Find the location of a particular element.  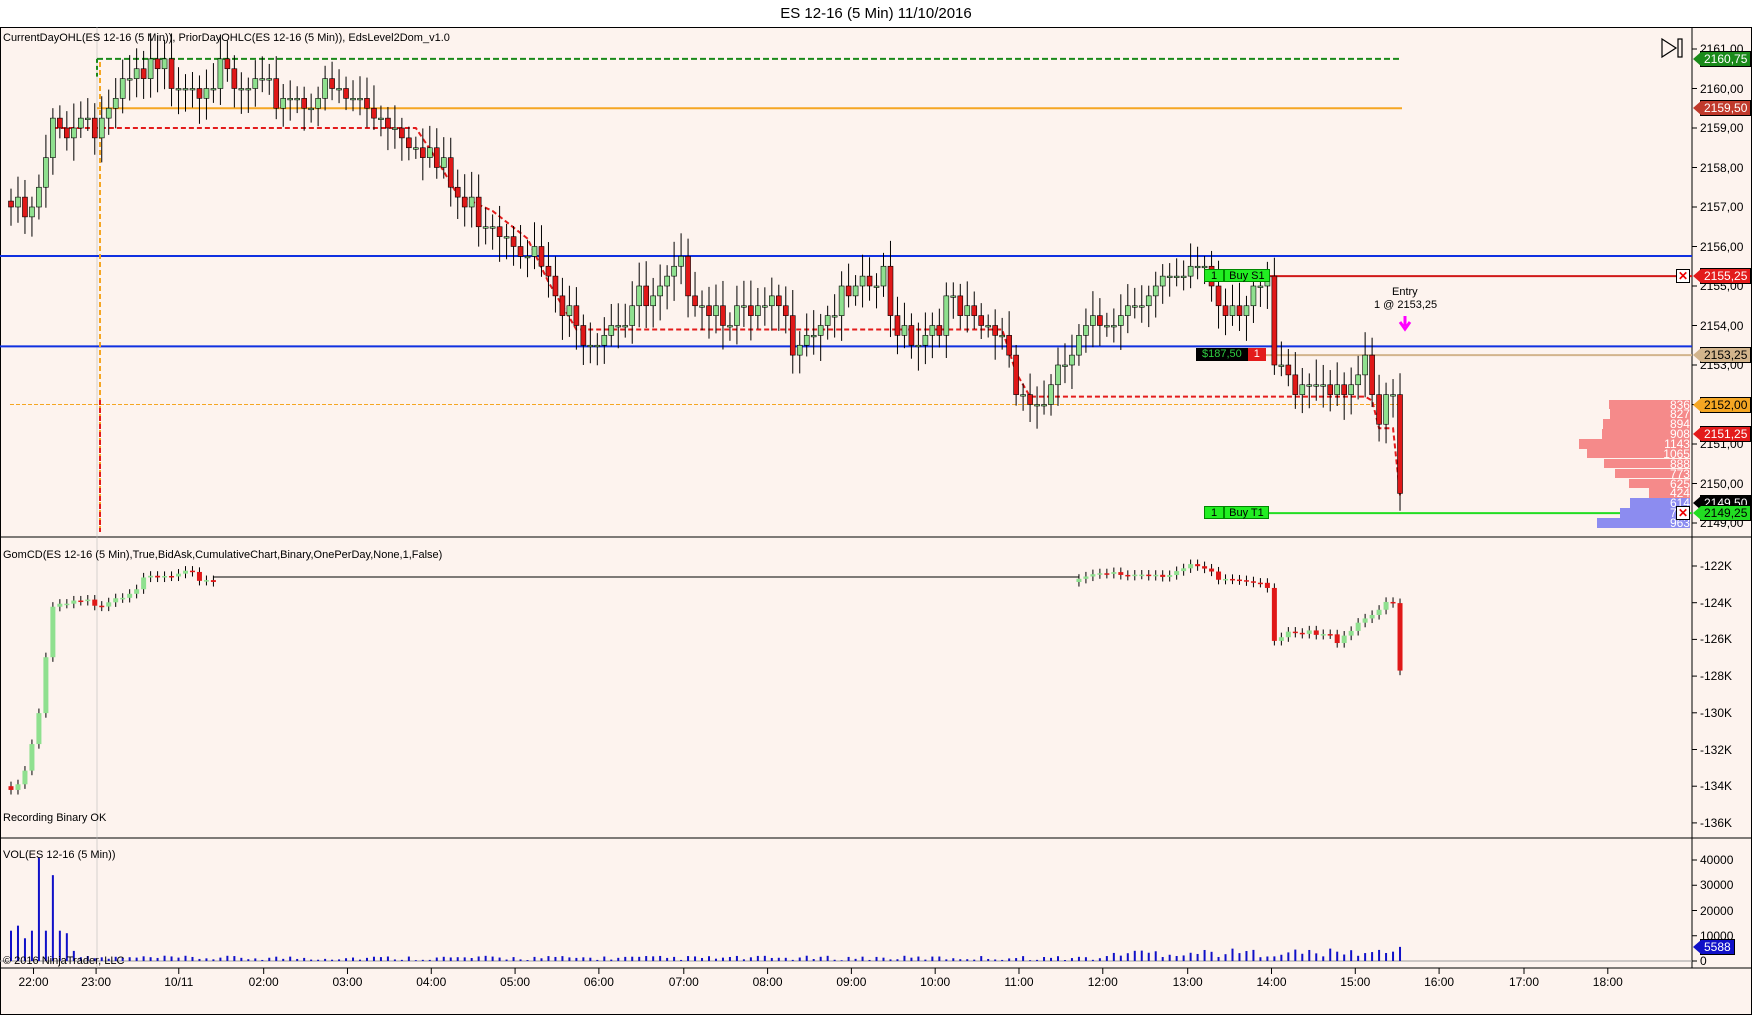

time-tick-label: 09:00 is located at coordinates (851, 982).